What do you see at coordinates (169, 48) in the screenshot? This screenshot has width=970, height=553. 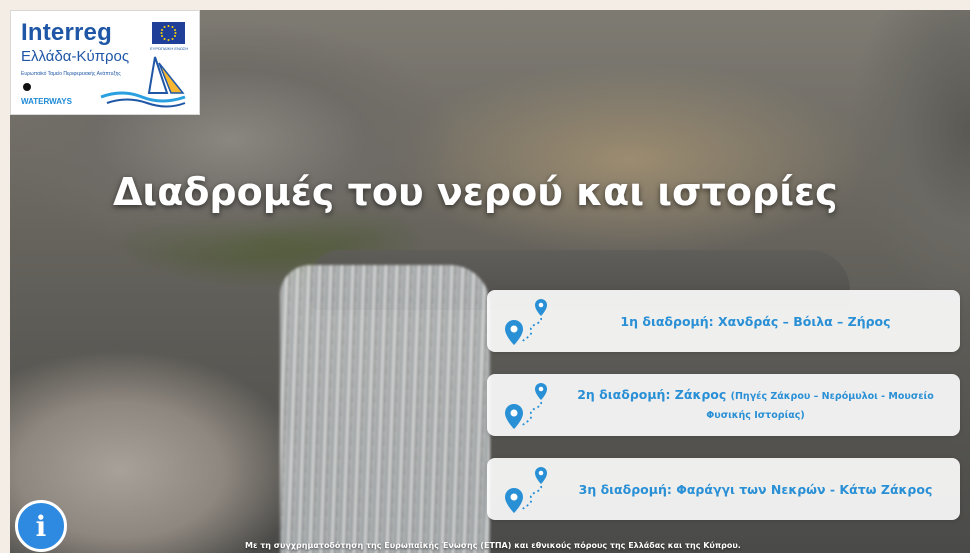 I see `eu-caption: ΕΥΡΩΠΑΪΚΗ ΕΝΩΣΗ` at bounding box center [169, 48].